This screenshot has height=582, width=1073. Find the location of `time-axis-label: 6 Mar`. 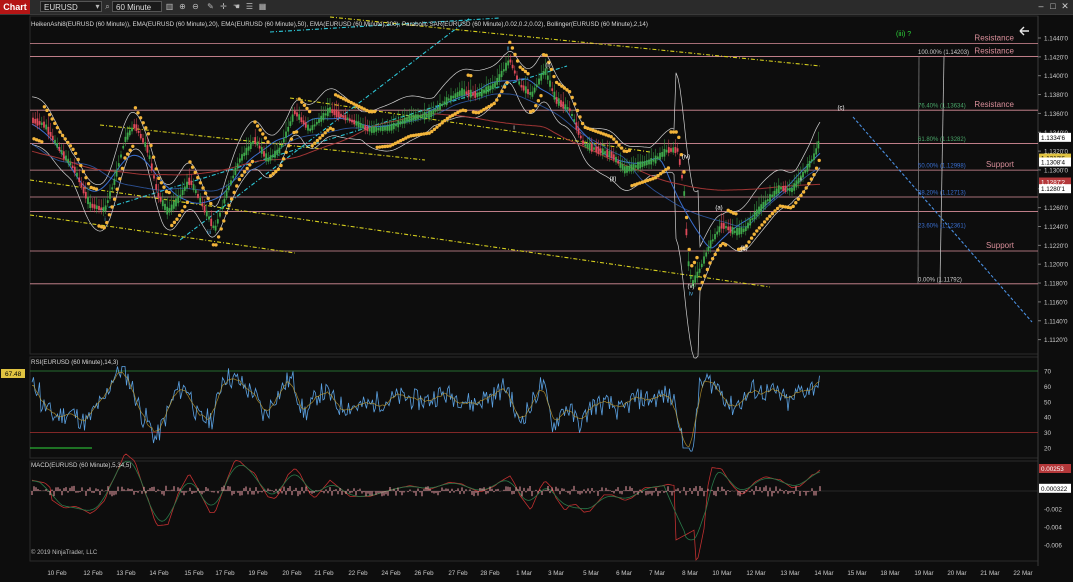

time-axis-label: 6 Mar is located at coordinates (624, 573).